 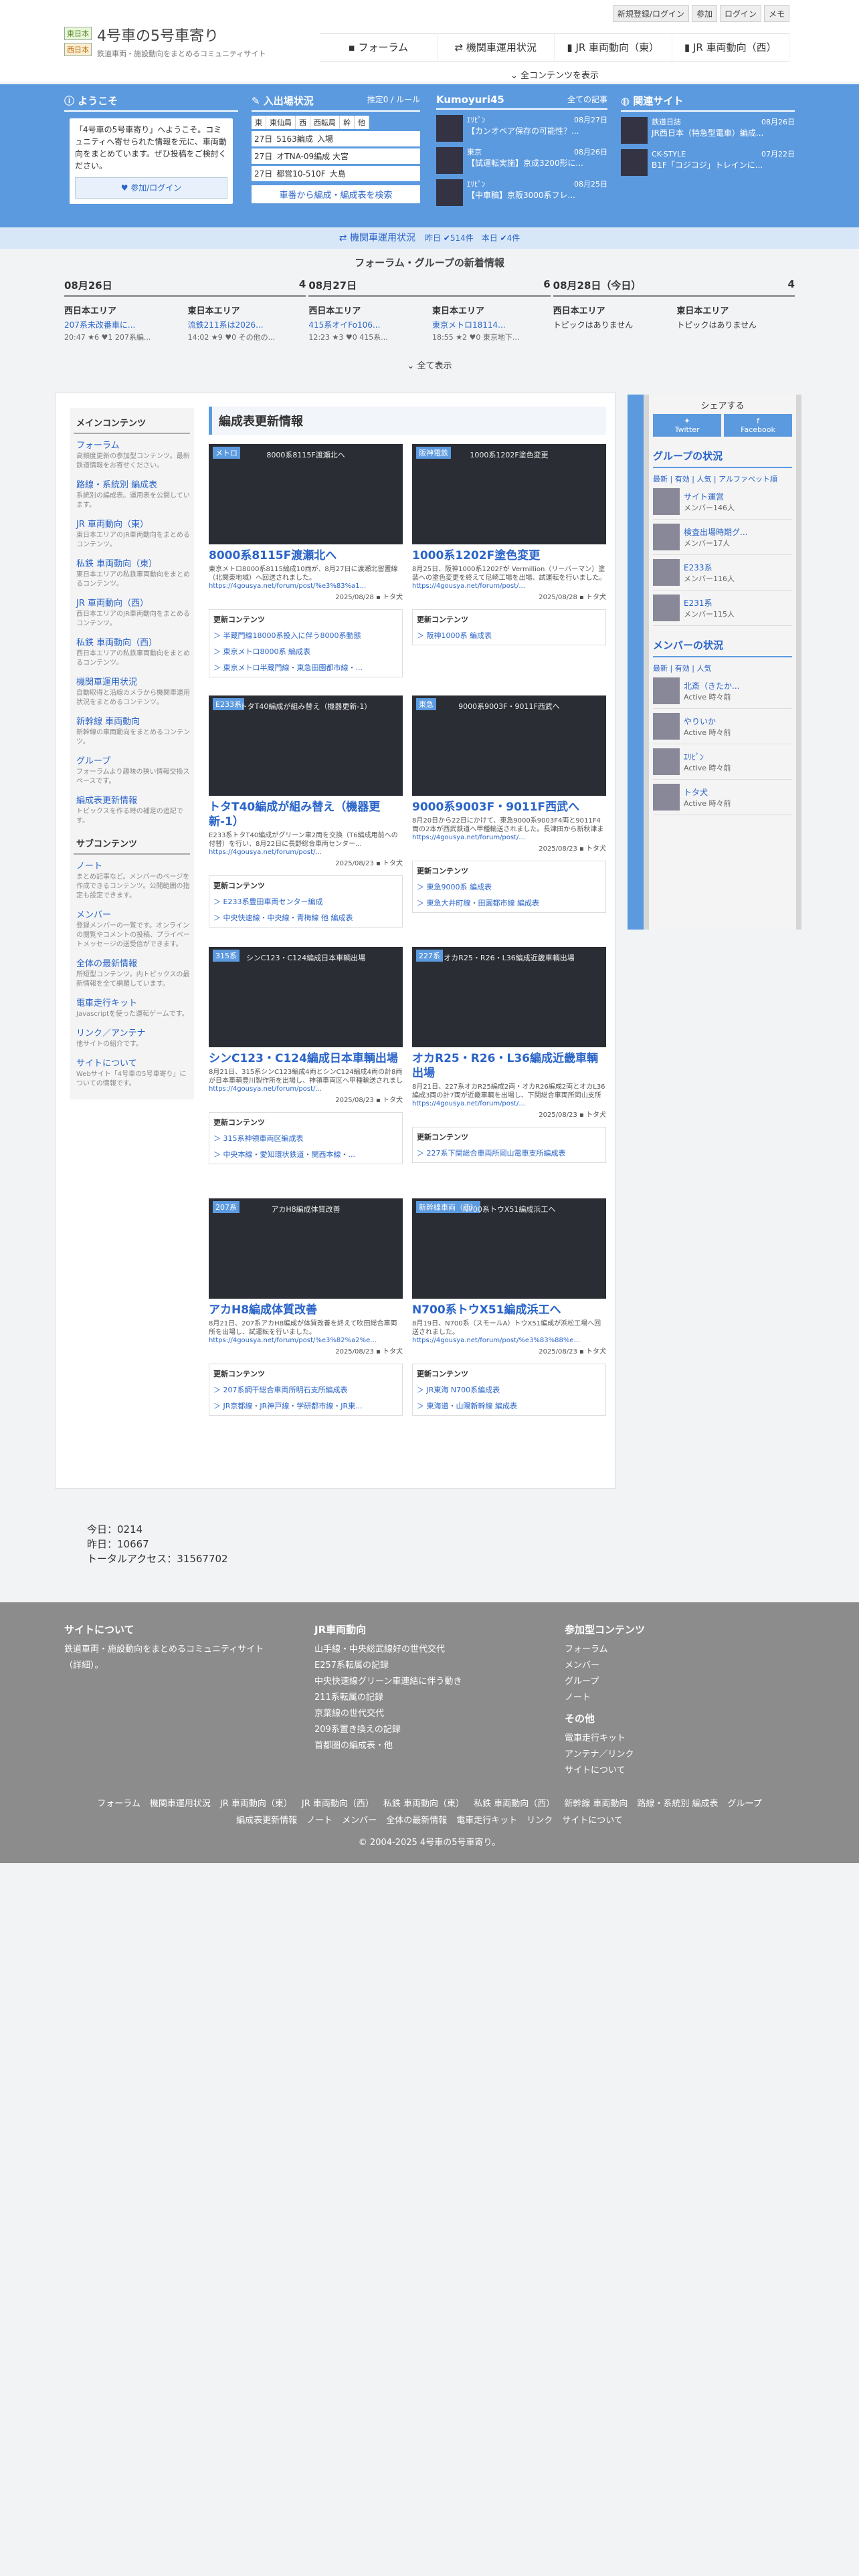 I want to click on update-link: ＞ JR東海 N700系編成表, so click(x=509, y=1389).